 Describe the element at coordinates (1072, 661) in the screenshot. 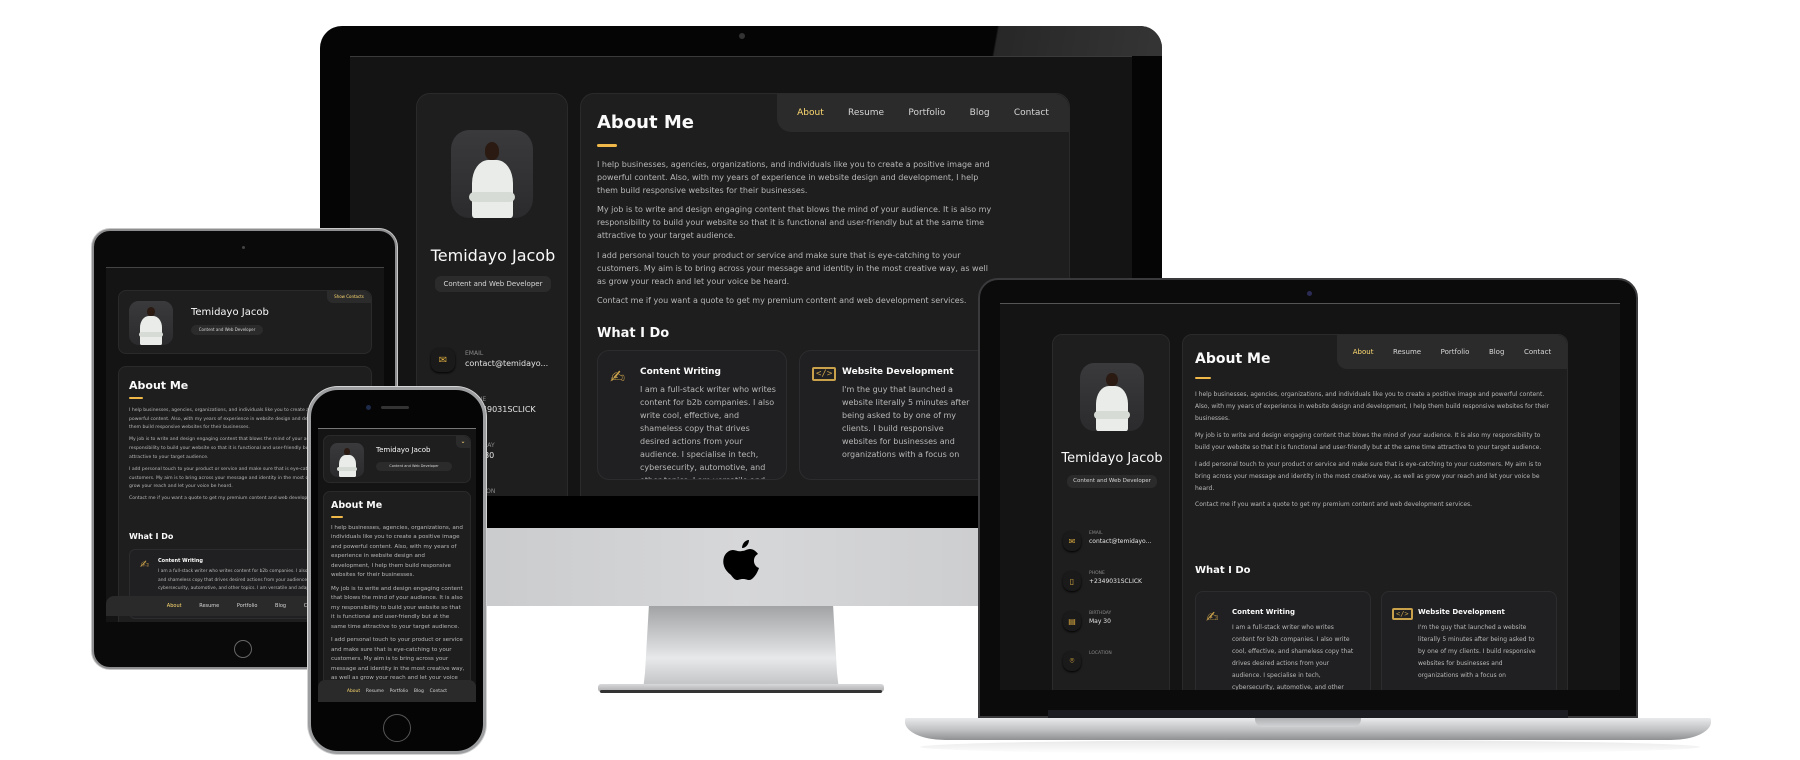

I see `location-icon: ⌾` at that location.